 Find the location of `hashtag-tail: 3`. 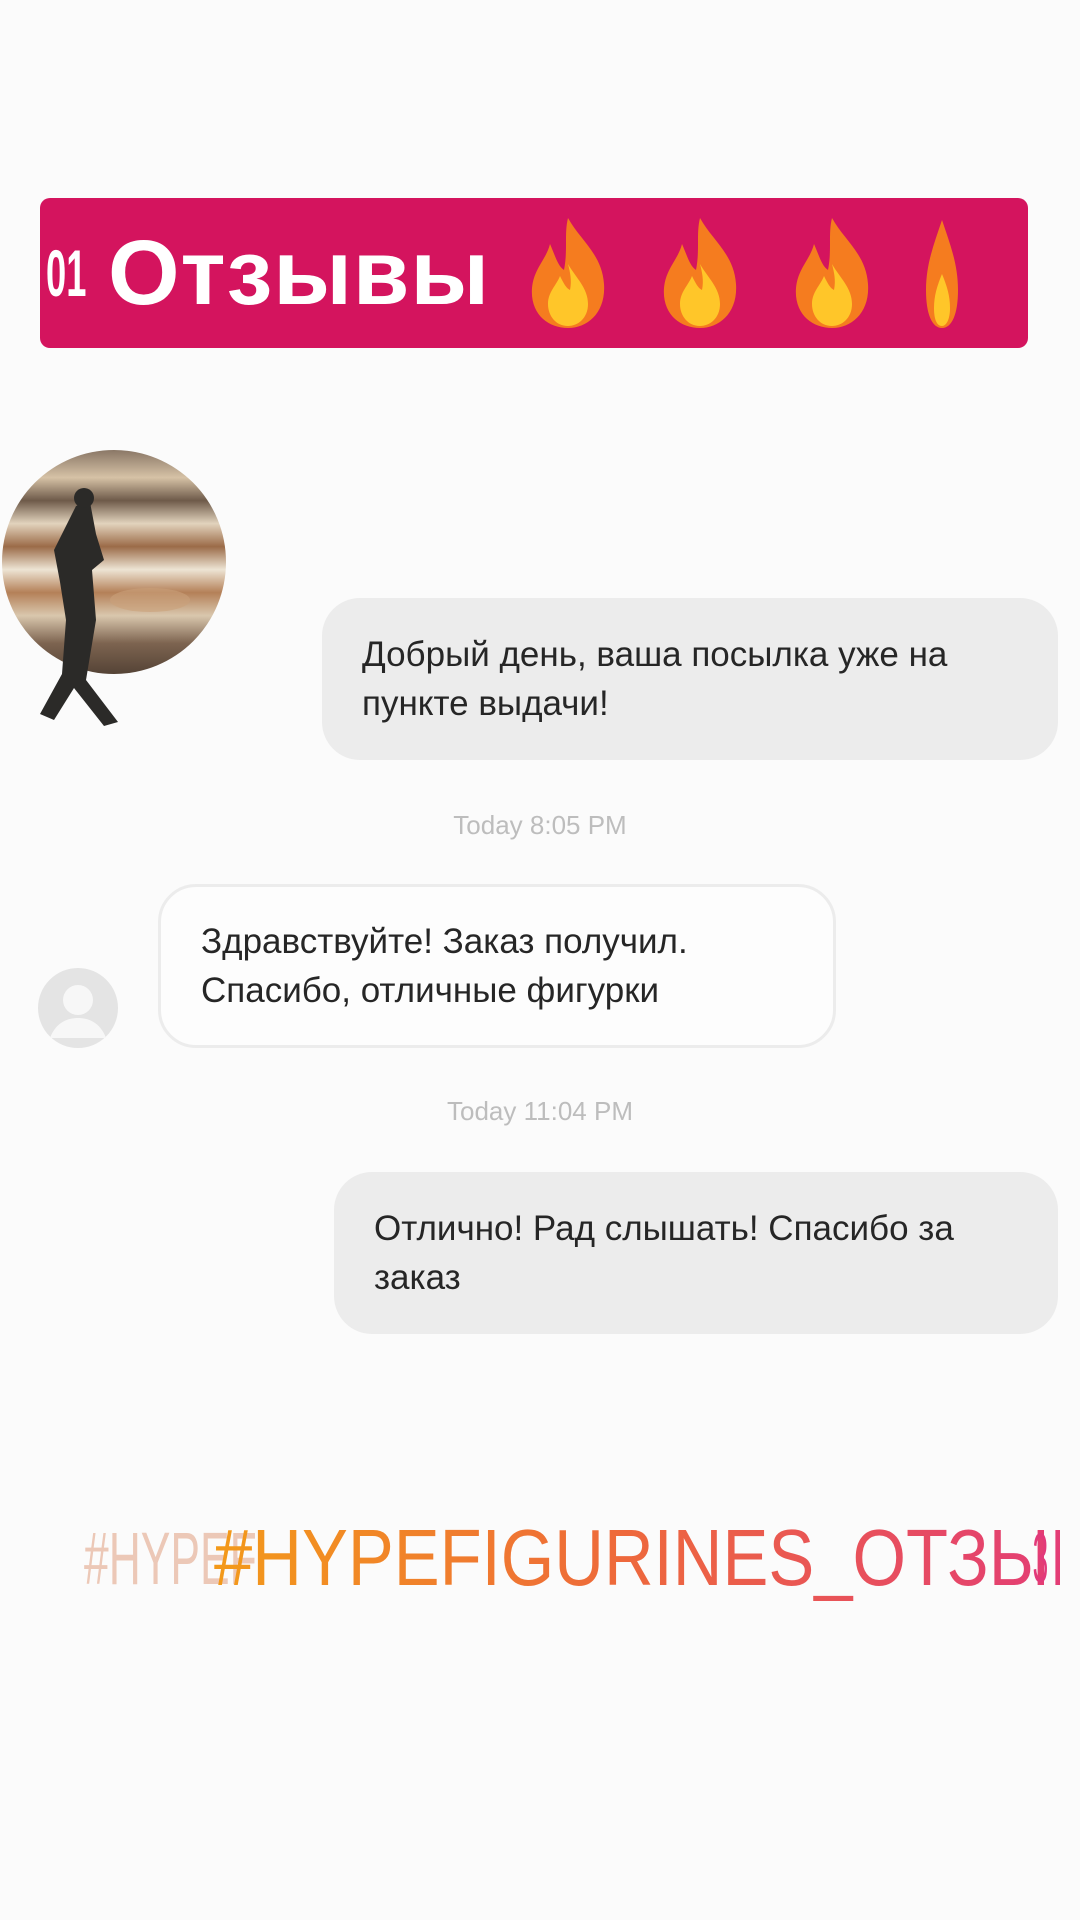

hashtag-tail: 3 is located at coordinates (1040, 1558).